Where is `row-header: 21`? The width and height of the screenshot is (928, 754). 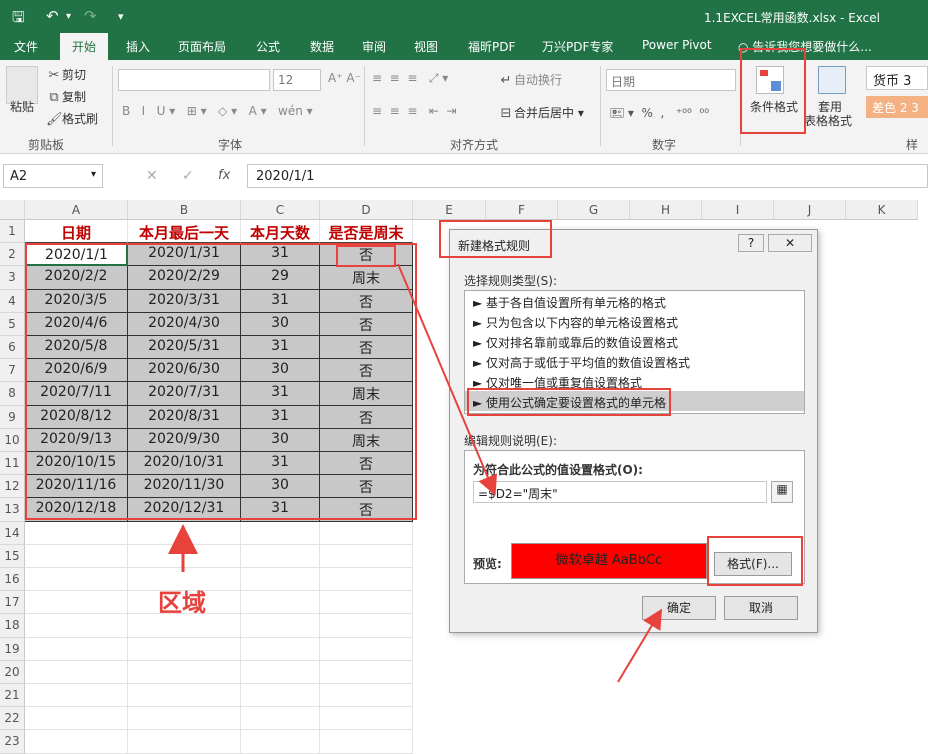 row-header: 21 is located at coordinates (12, 696).